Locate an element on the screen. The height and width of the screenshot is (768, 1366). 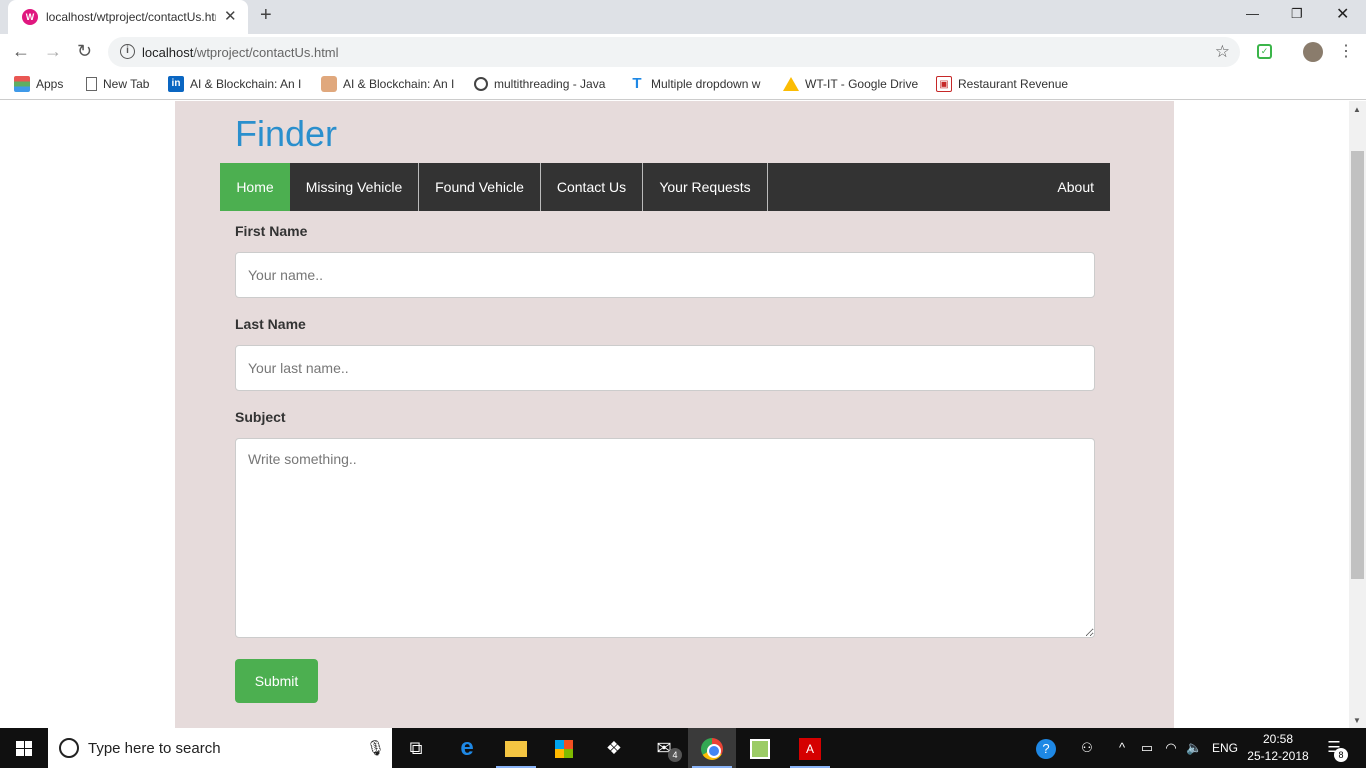
info-icon: i is located at coordinates (127, 51).